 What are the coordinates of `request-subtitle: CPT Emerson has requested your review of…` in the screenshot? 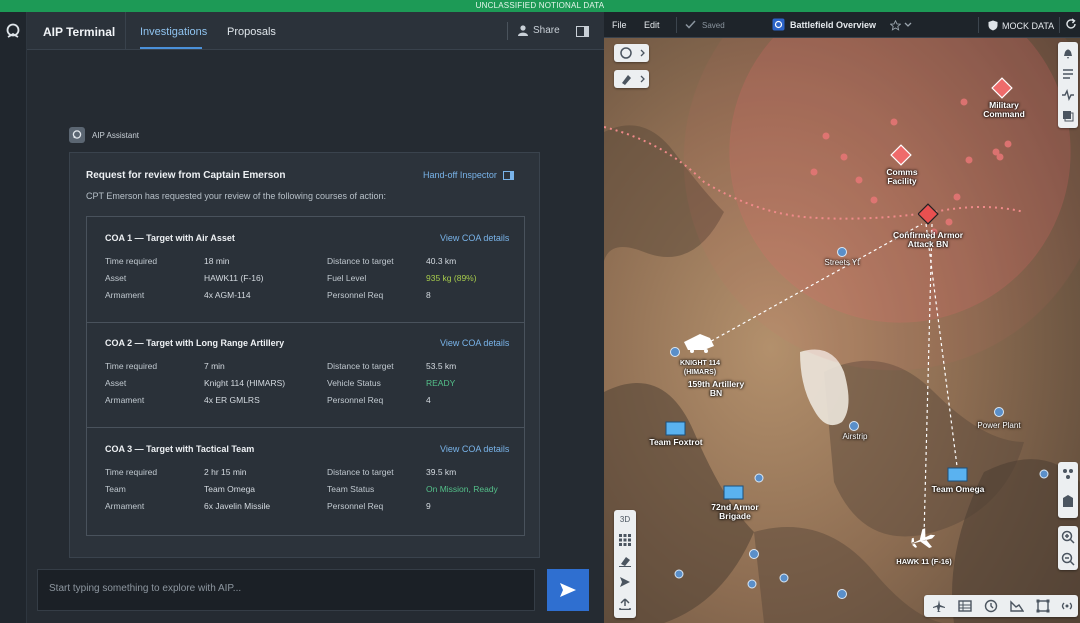 It's located at (236, 196).